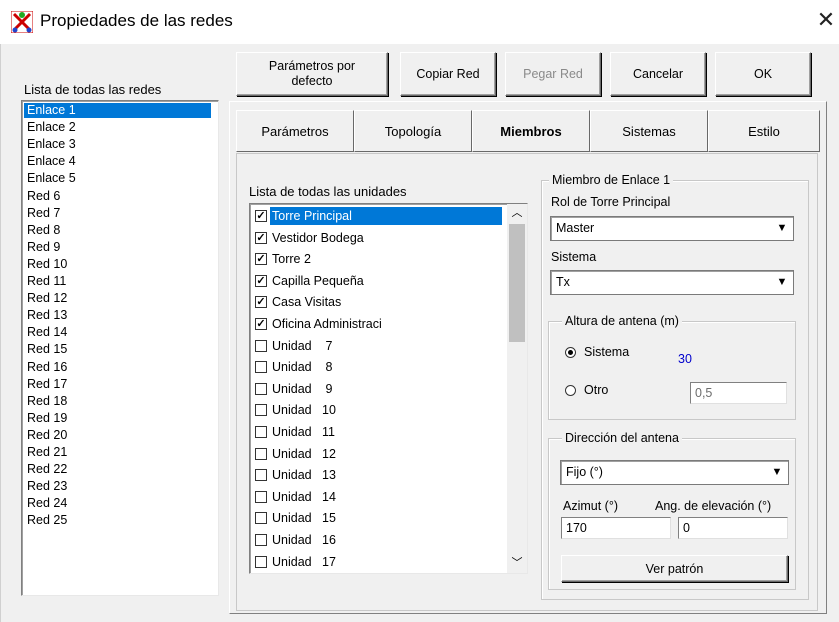 Image resolution: width=839 pixels, height=622 pixels. Describe the element at coordinates (517, 213) in the screenshot. I see `scroll-up-icon: ︿` at that location.